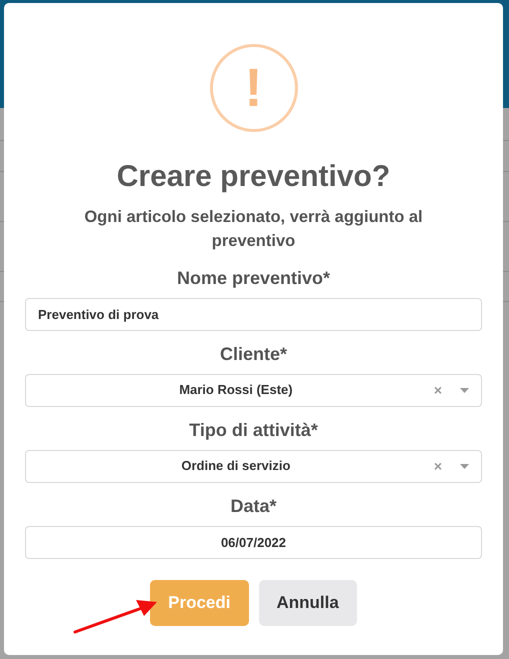  What do you see at coordinates (307, 603) in the screenshot?
I see `cancel-button: Annulla` at bounding box center [307, 603].